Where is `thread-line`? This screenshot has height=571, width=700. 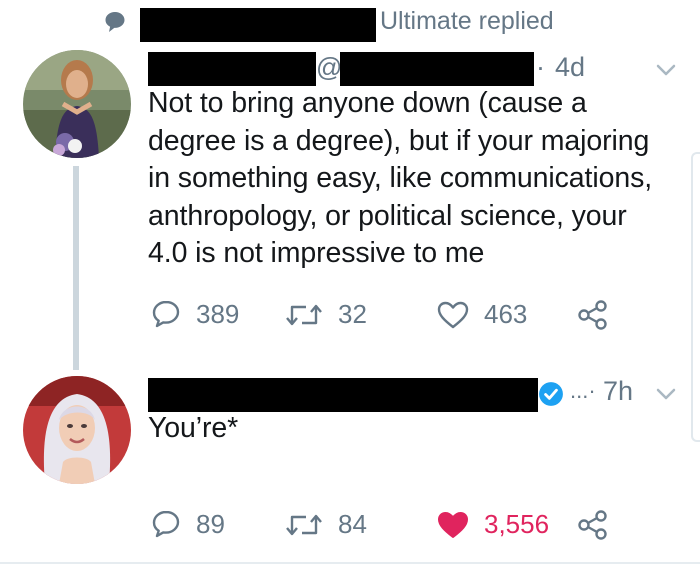 thread-line is located at coordinates (76, 268).